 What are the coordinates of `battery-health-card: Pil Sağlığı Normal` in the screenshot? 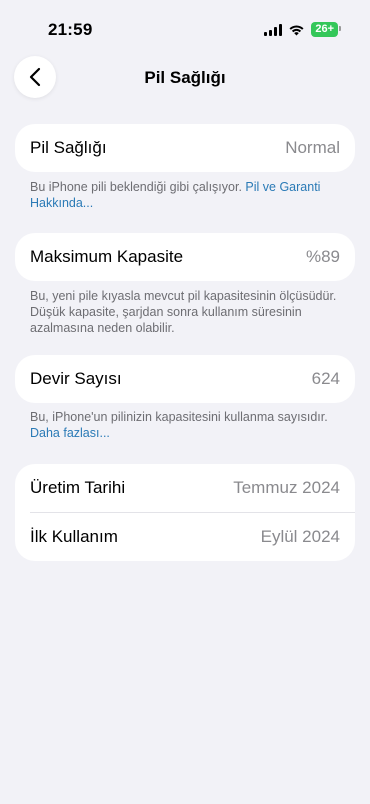 It's located at (185, 148).